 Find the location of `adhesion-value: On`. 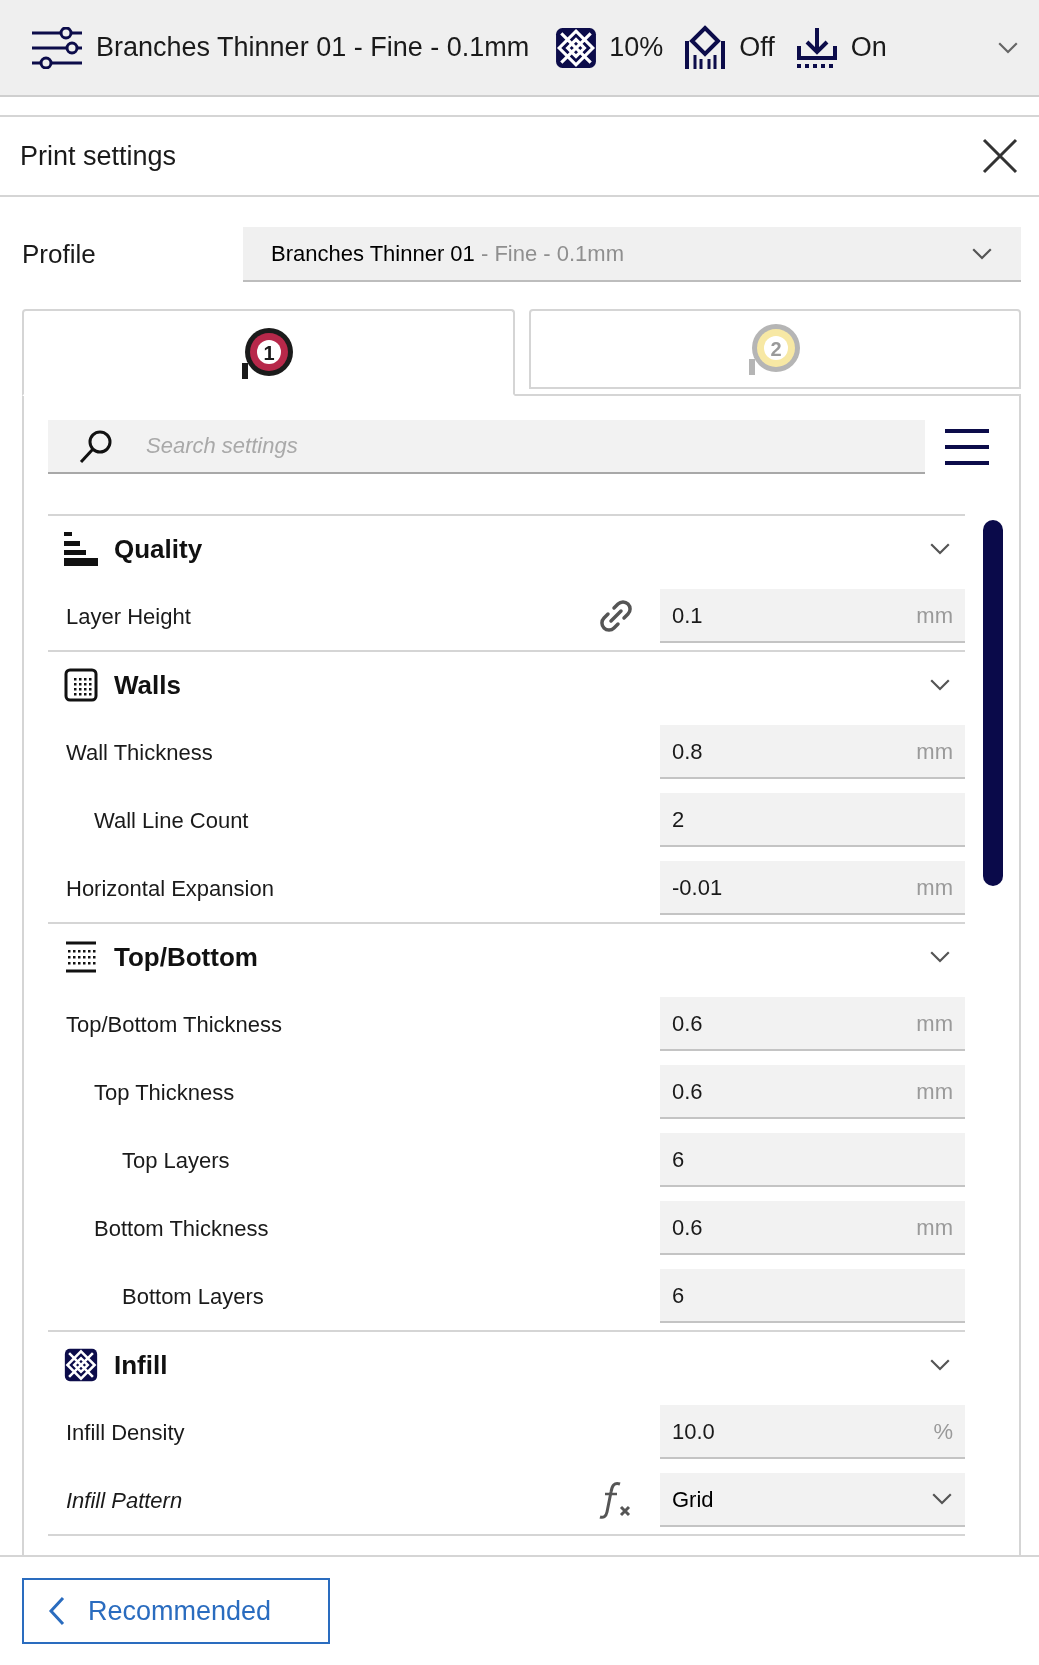

adhesion-value: On is located at coordinates (869, 48).